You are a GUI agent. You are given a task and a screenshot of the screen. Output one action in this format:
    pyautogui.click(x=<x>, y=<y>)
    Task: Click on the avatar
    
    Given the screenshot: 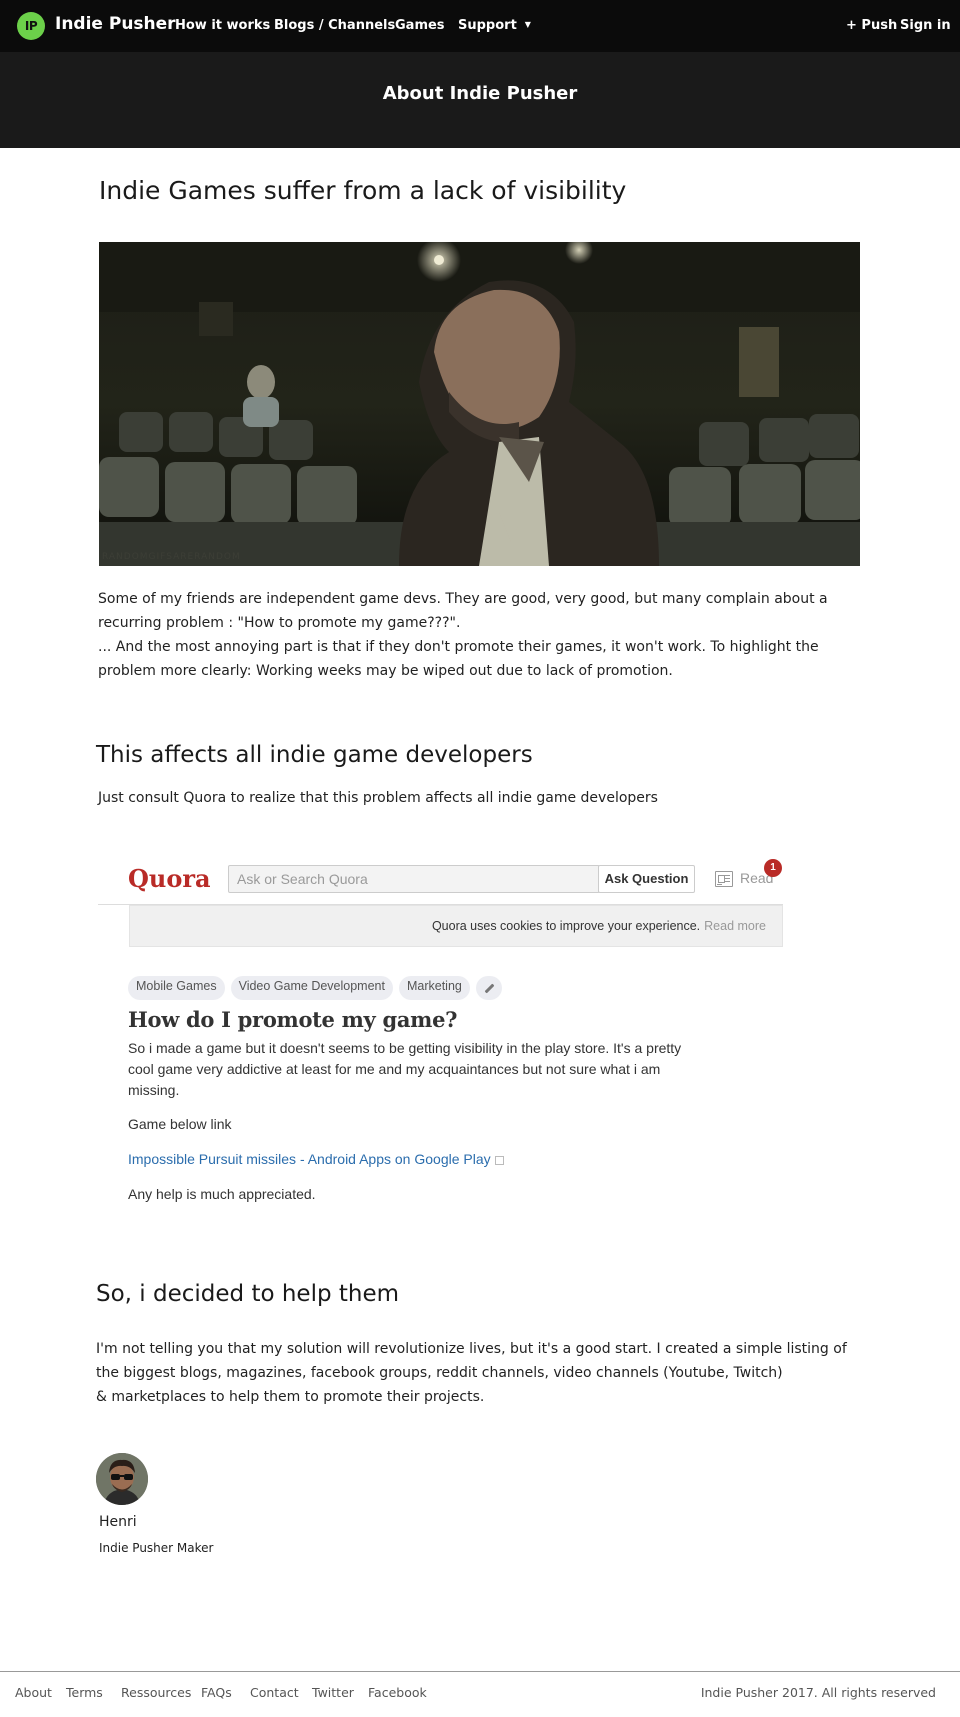 What is the action you would take?
    pyautogui.click(x=122, y=1479)
    